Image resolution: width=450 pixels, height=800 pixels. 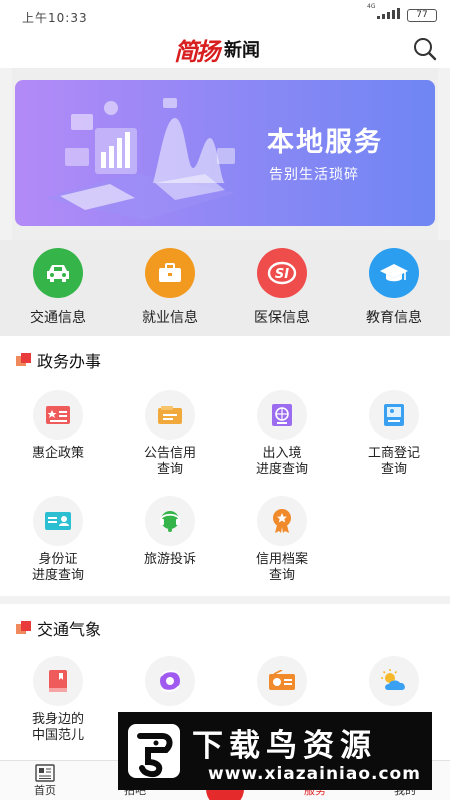 I want to click on quick-item-traffic: 交通信息, so click(x=58, y=290).